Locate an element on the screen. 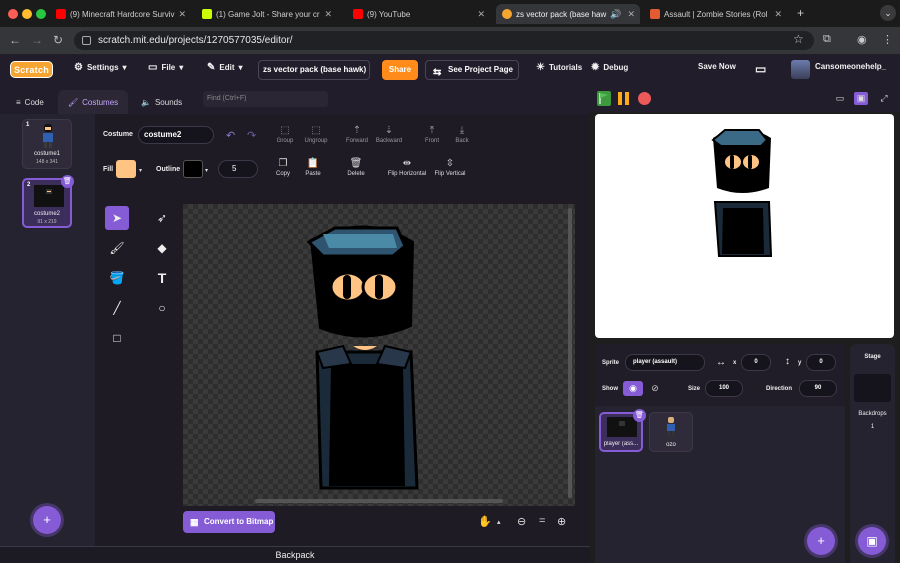  stop-icon is located at coordinates (644, 98).